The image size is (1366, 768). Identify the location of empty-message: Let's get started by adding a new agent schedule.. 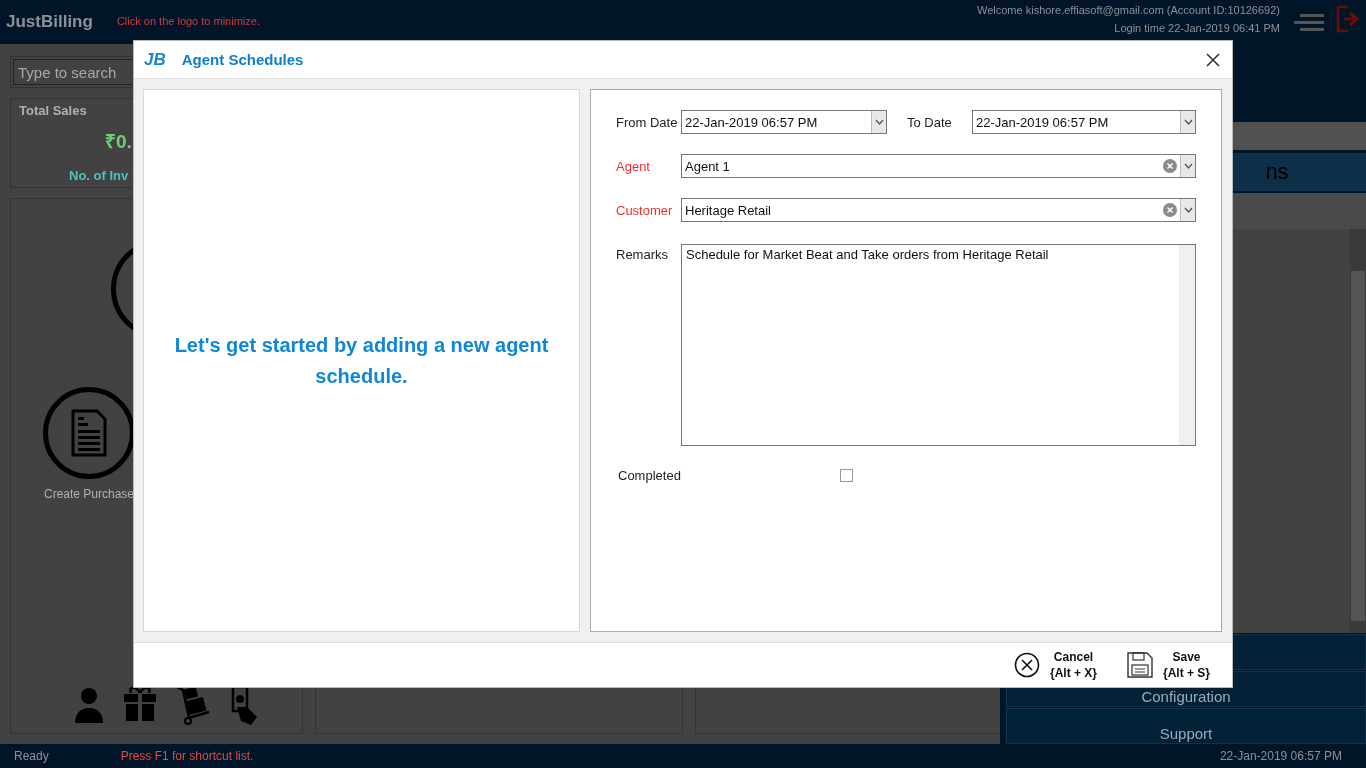
(361, 360).